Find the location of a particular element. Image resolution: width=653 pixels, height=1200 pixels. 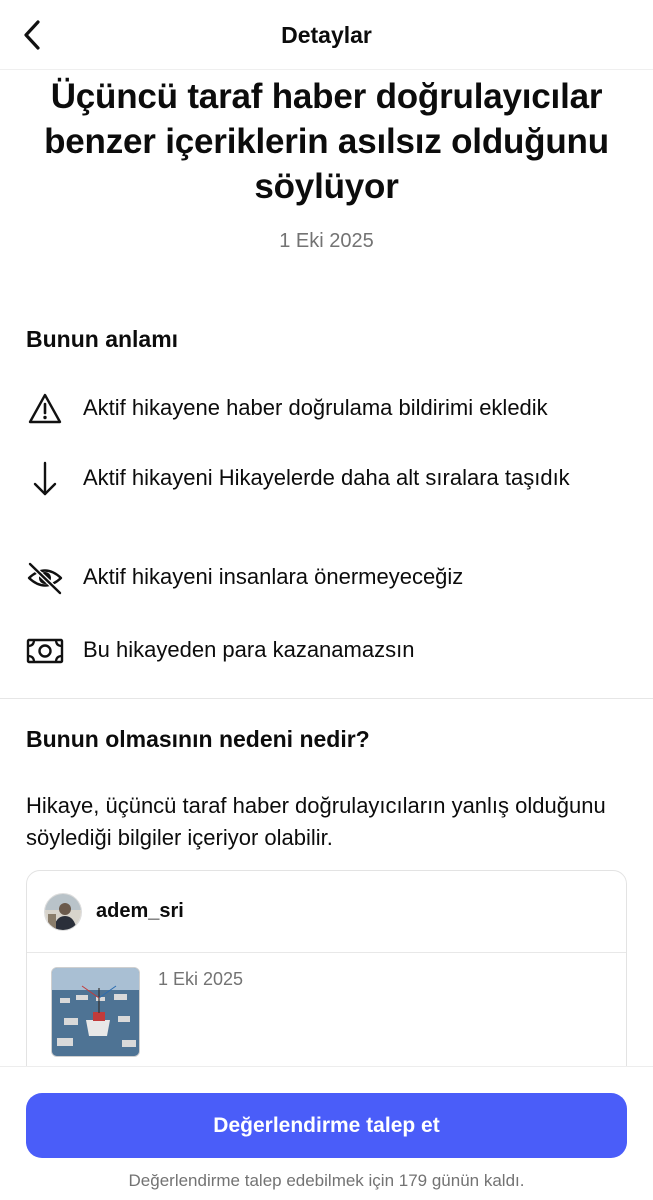

meaning-section-title: Bunun anlamı is located at coordinates (102, 339).